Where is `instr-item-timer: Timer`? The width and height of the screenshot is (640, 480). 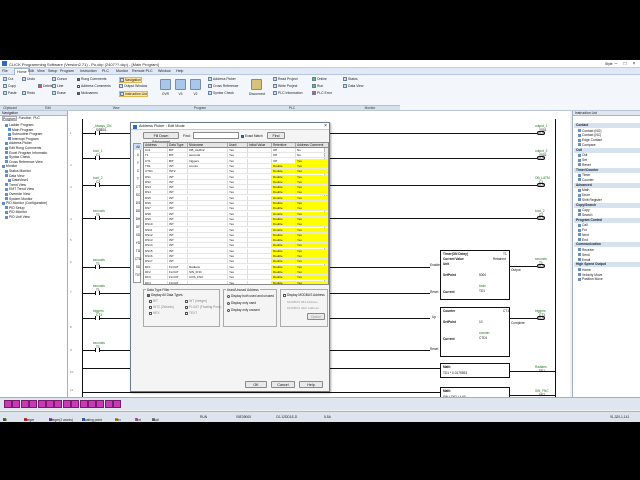 instr-item-timer: Timer is located at coordinates (584, 175).